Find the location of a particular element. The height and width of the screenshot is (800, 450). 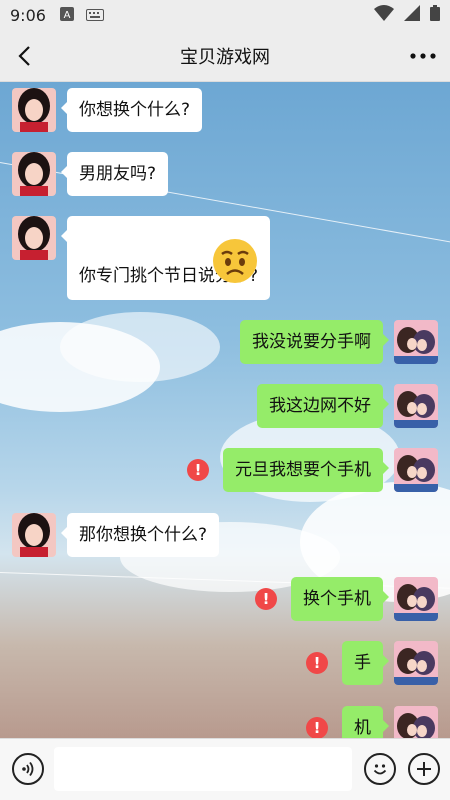

message-row: ! 机 is located at coordinates (372, 722).